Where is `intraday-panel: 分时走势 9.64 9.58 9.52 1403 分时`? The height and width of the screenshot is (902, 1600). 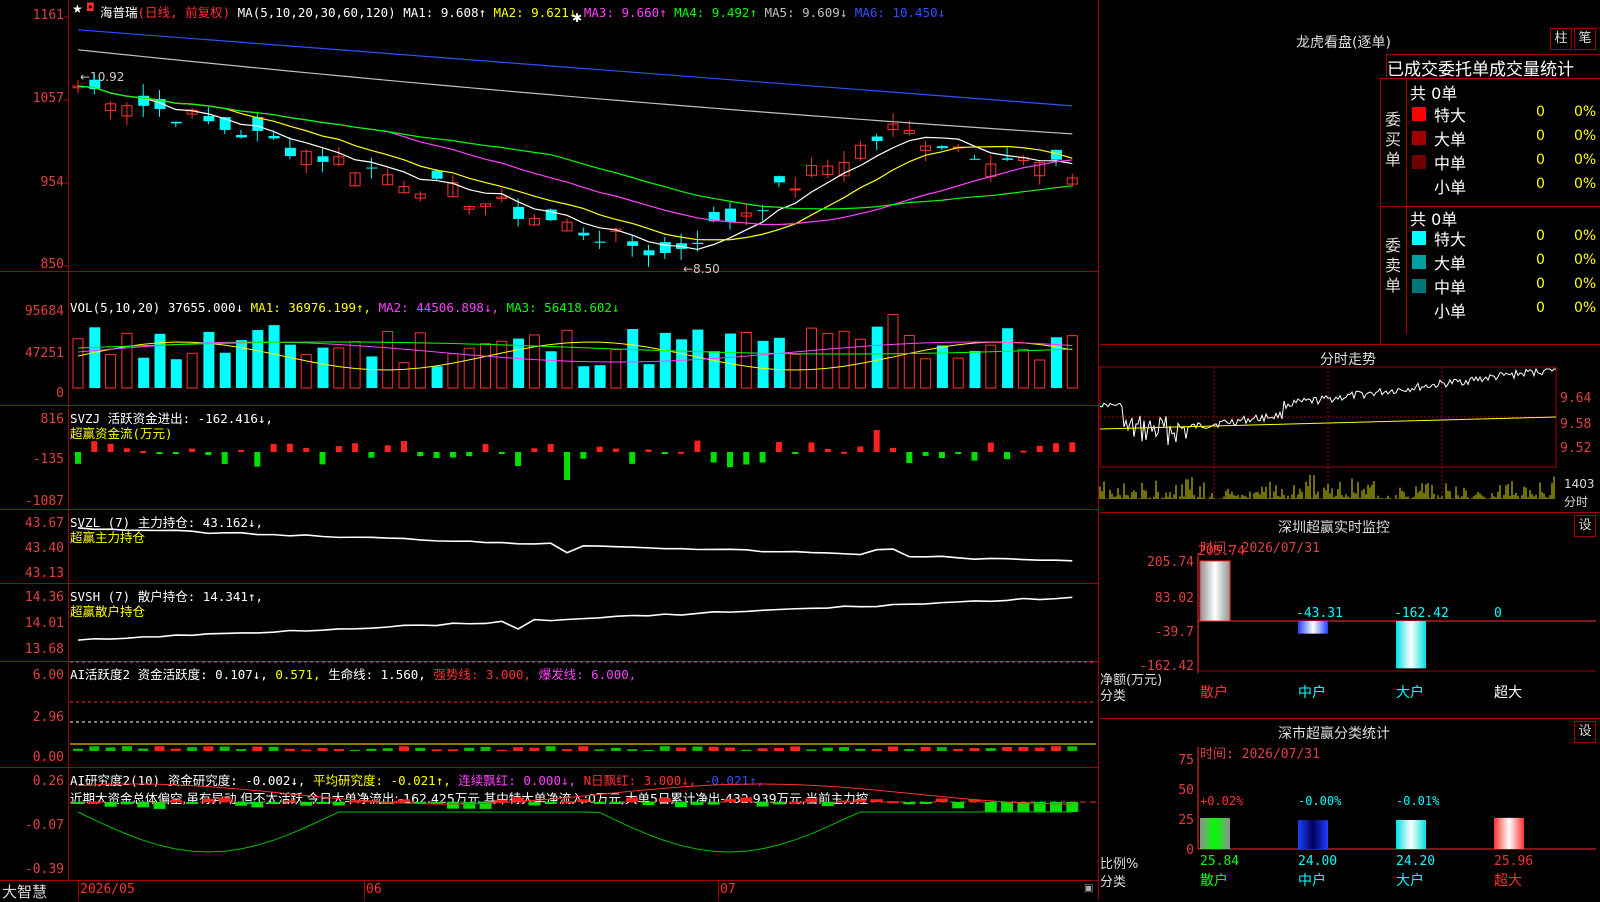 intraday-panel: 分时走势 9.64 9.58 9.52 1403 分时 is located at coordinates (1349, 428).